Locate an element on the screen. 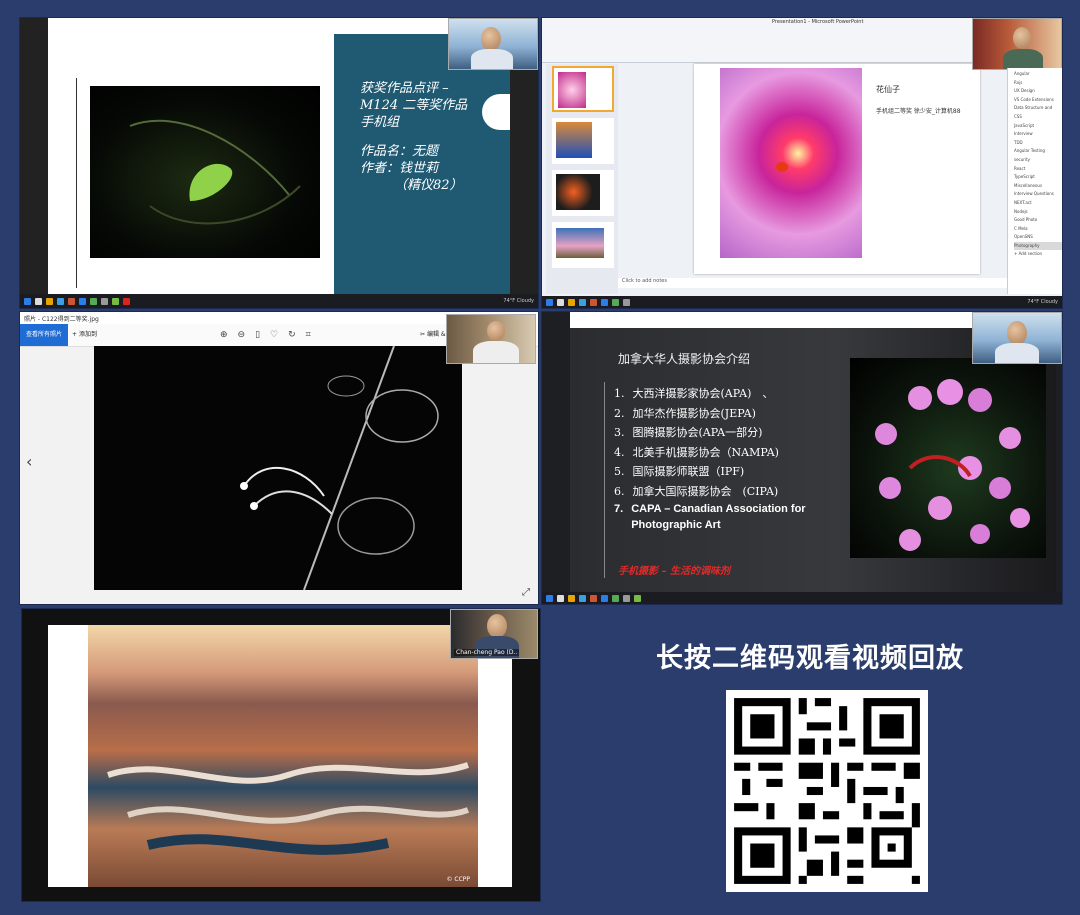  sidebar-item: Interview is located at coordinates (1038, 134).